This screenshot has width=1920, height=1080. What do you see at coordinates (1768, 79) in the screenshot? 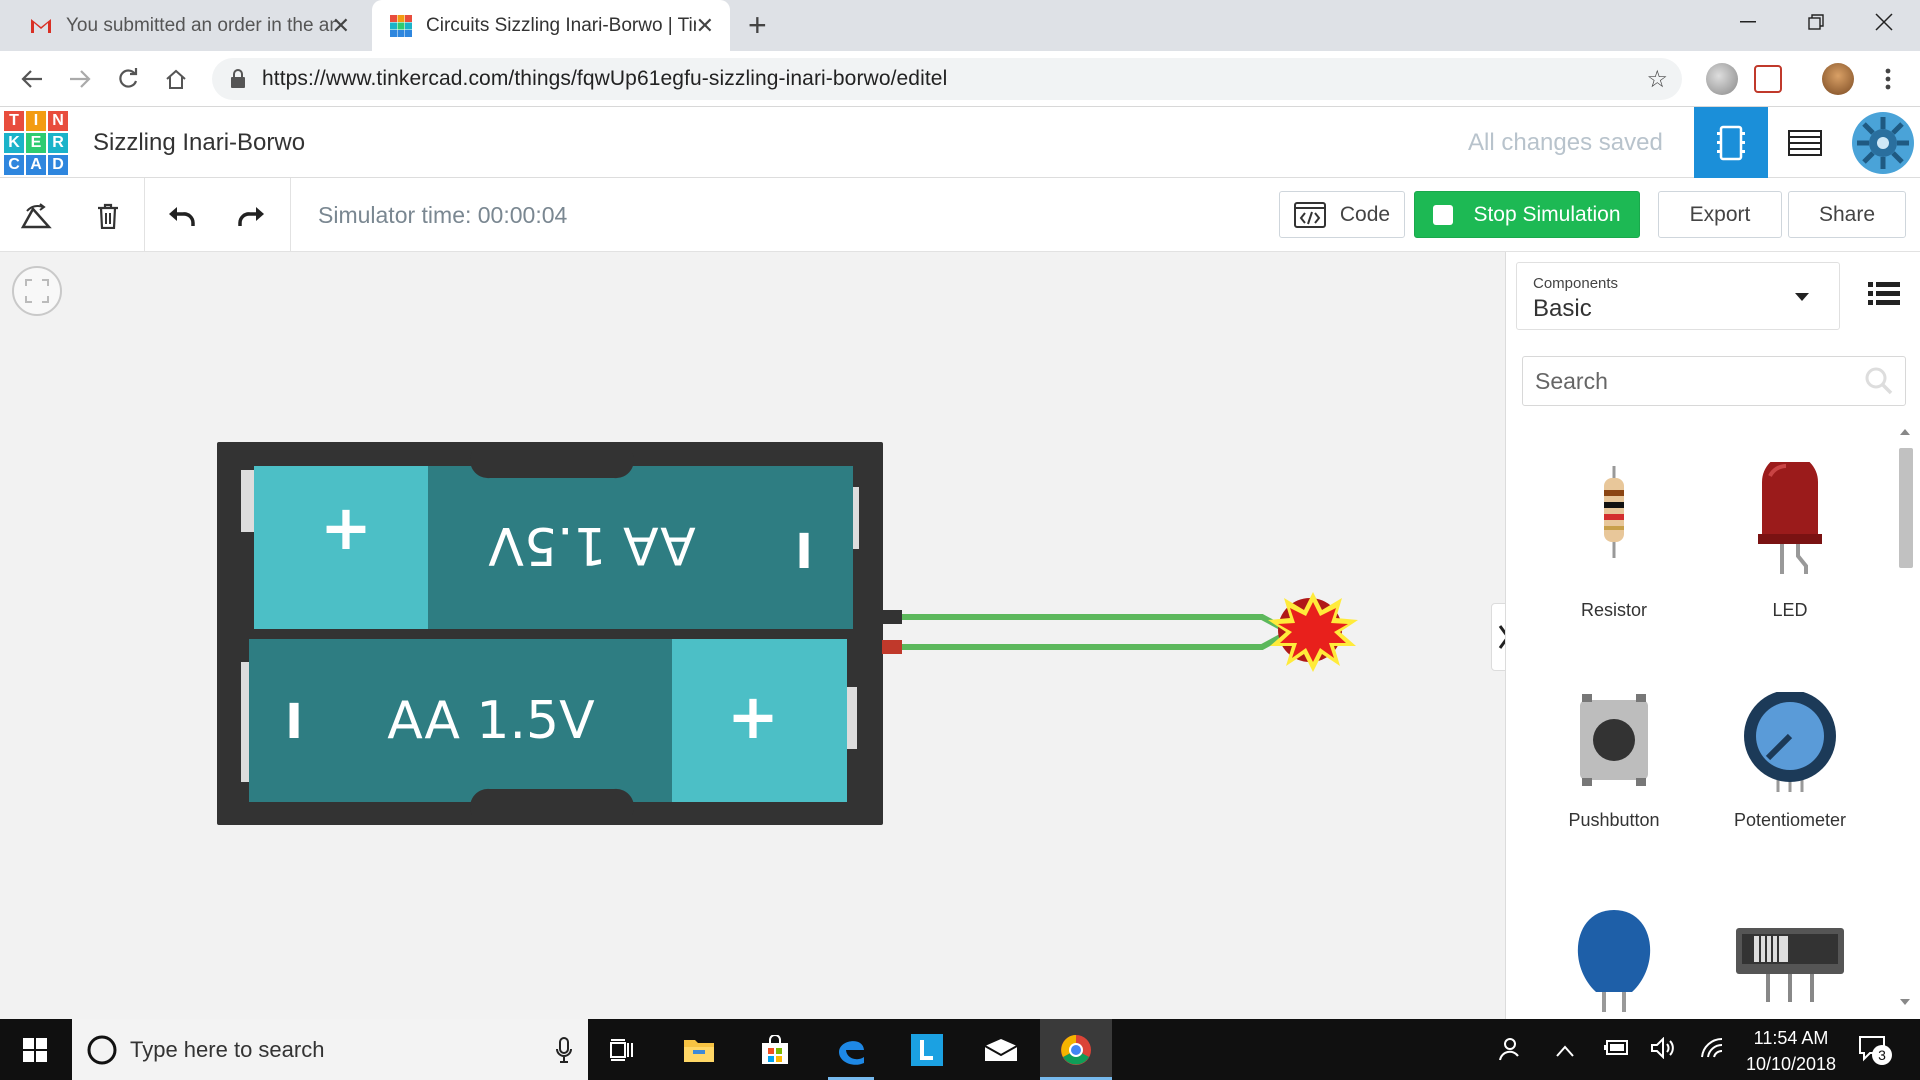
I see `pocket-extension-icon` at bounding box center [1768, 79].